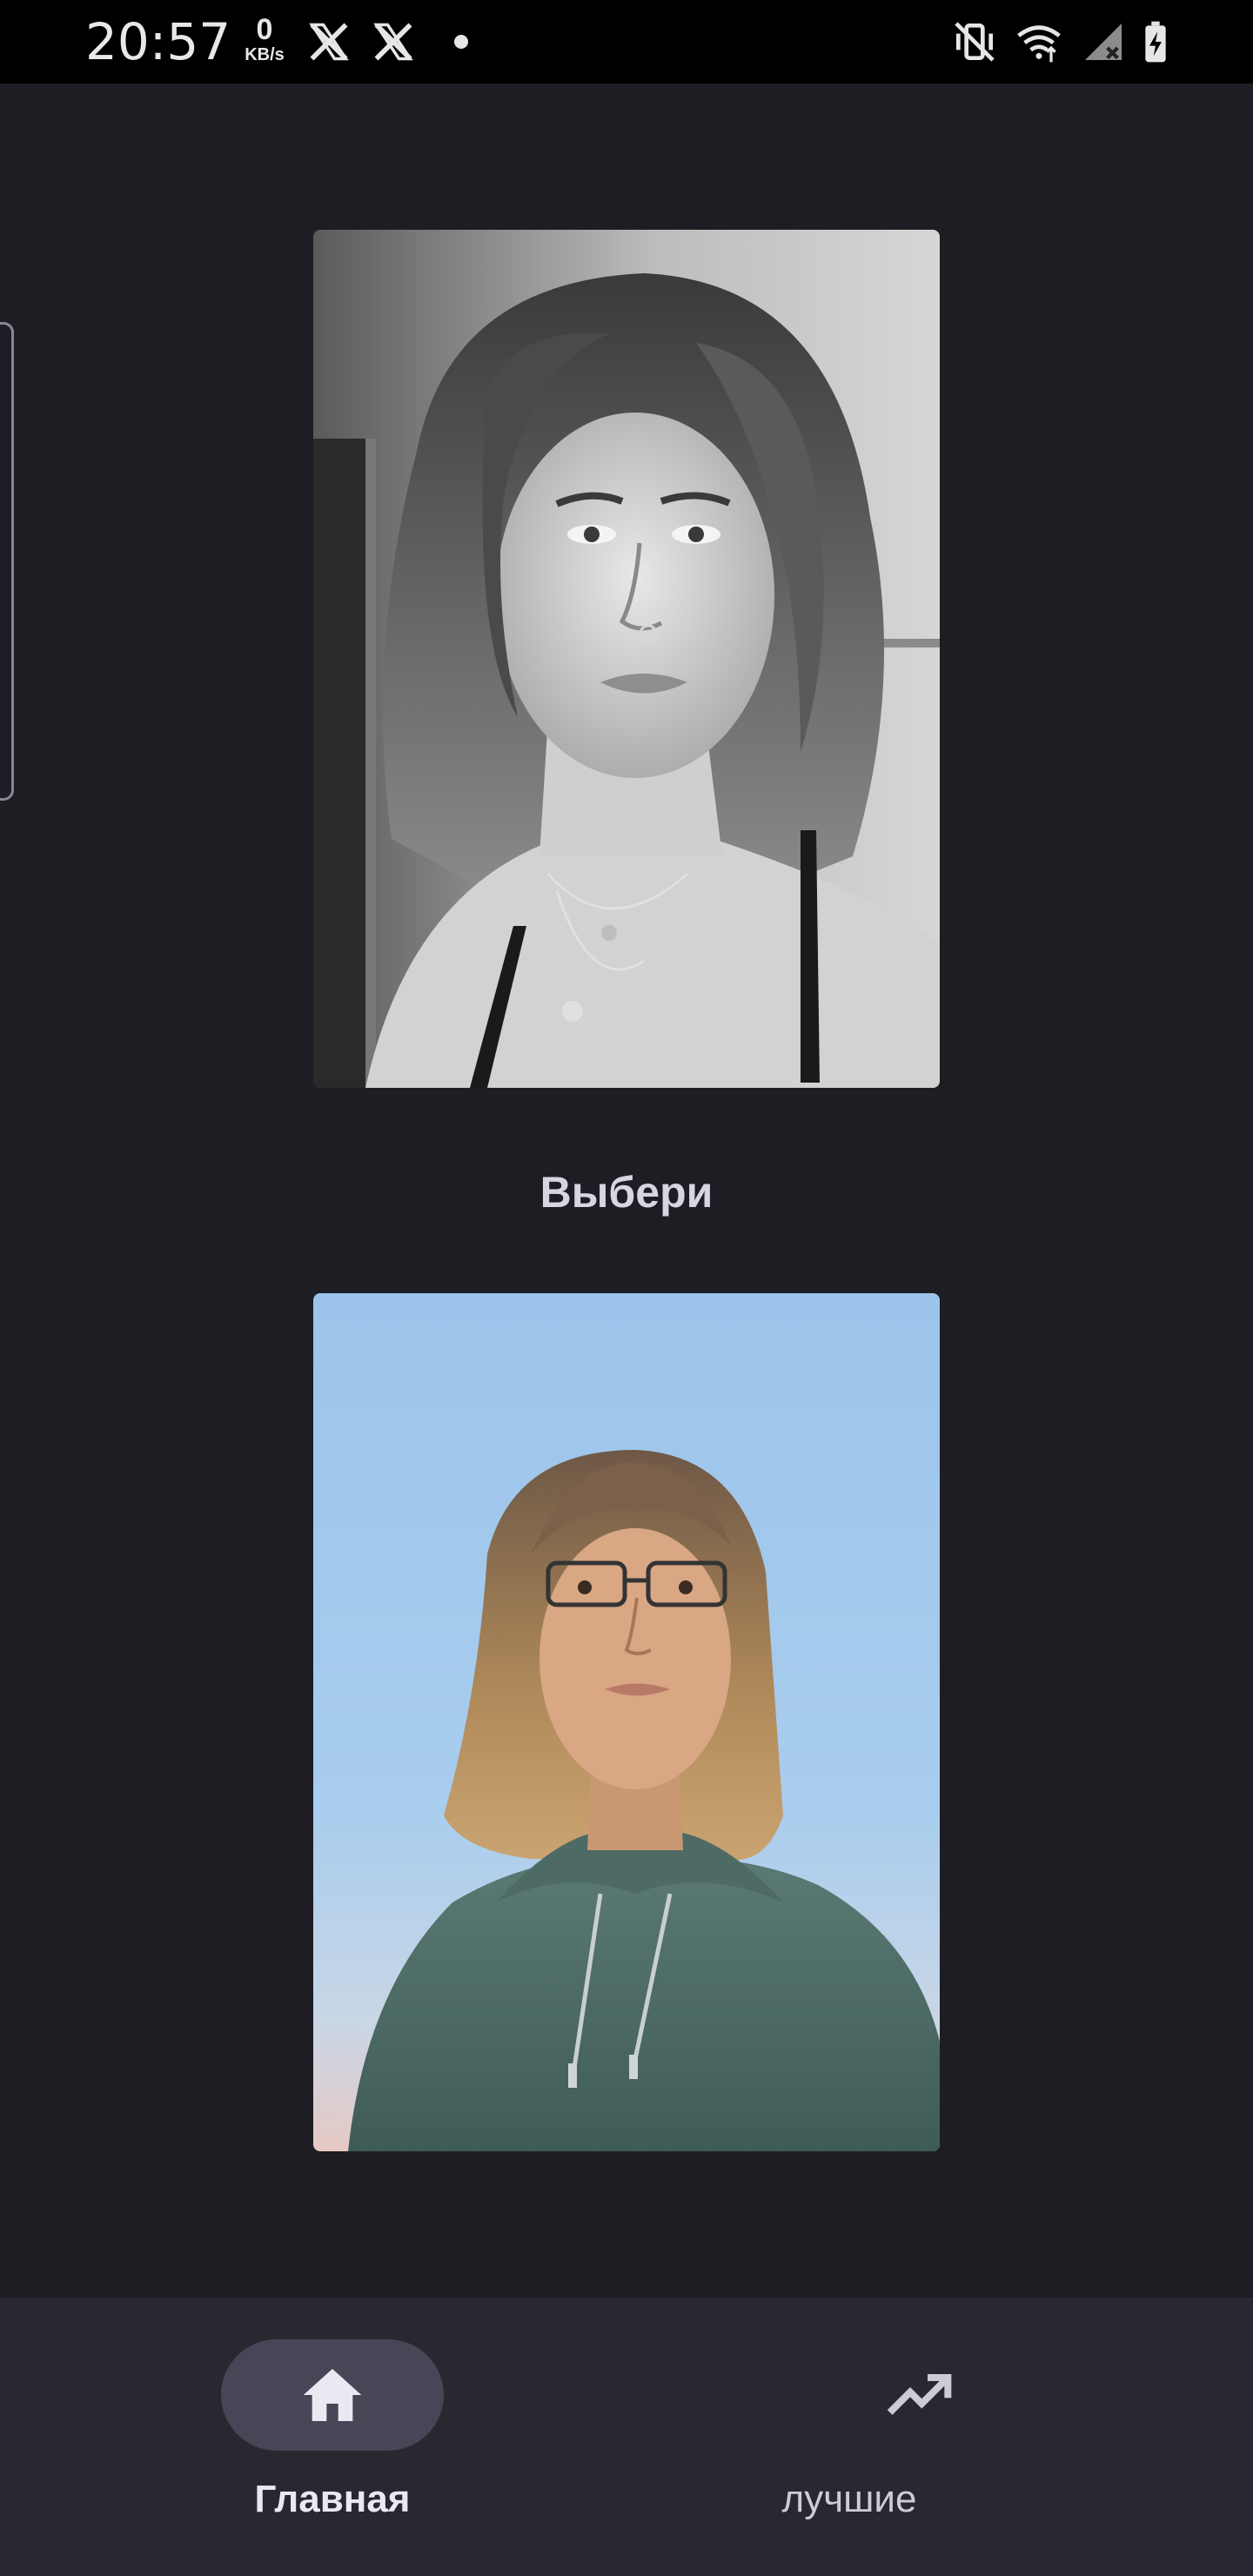 This screenshot has height=2576, width=1253. I want to click on side-panel-handle, so click(7, 561).